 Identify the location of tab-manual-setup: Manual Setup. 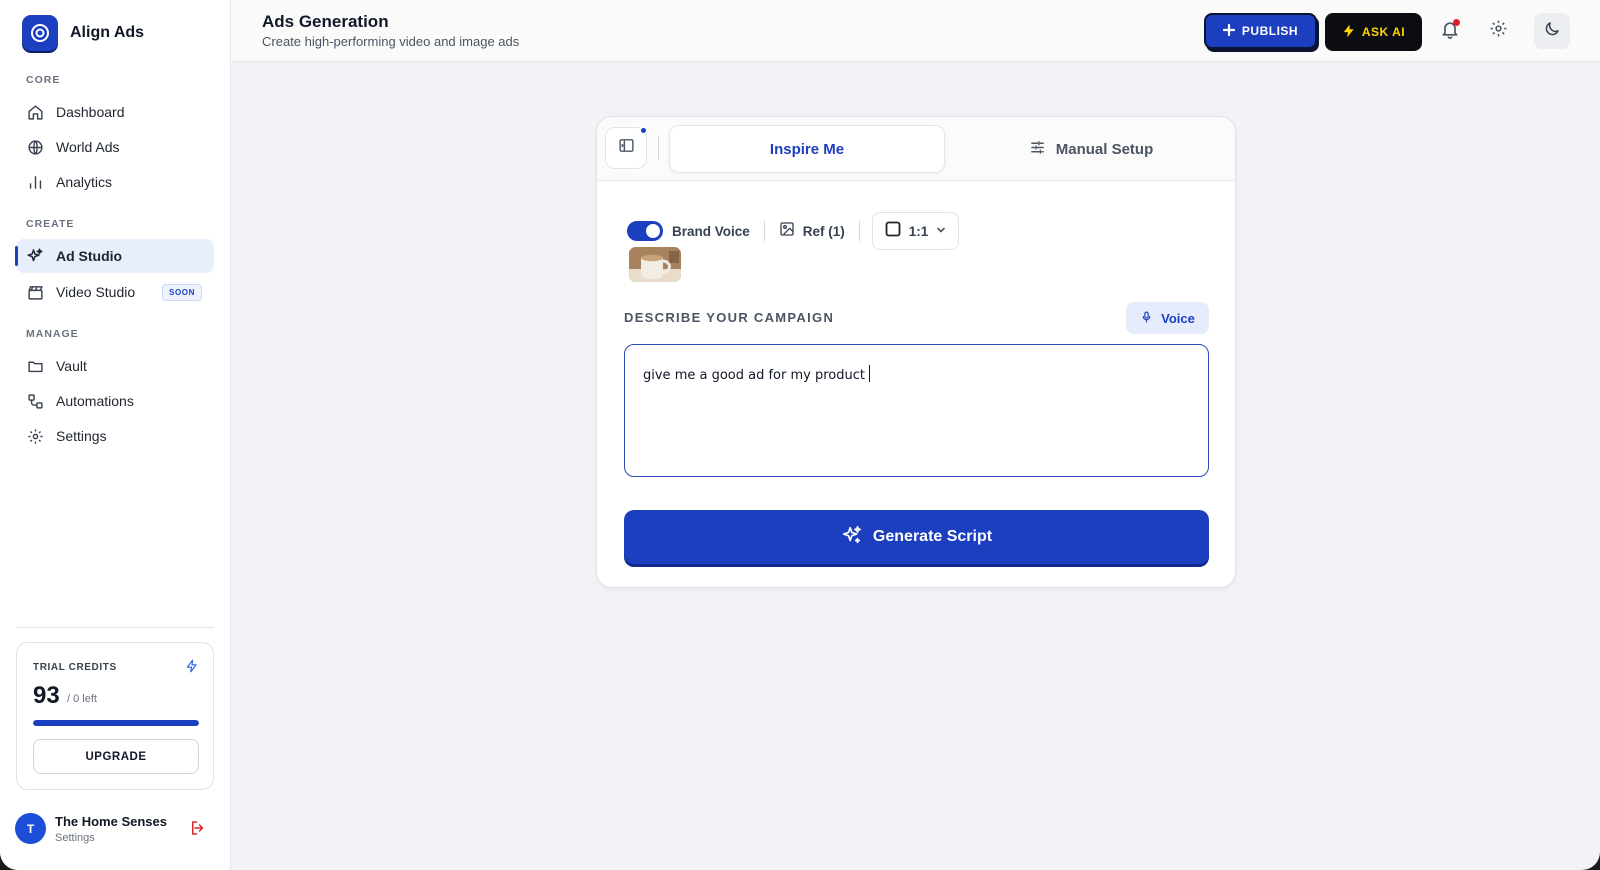
(1091, 149).